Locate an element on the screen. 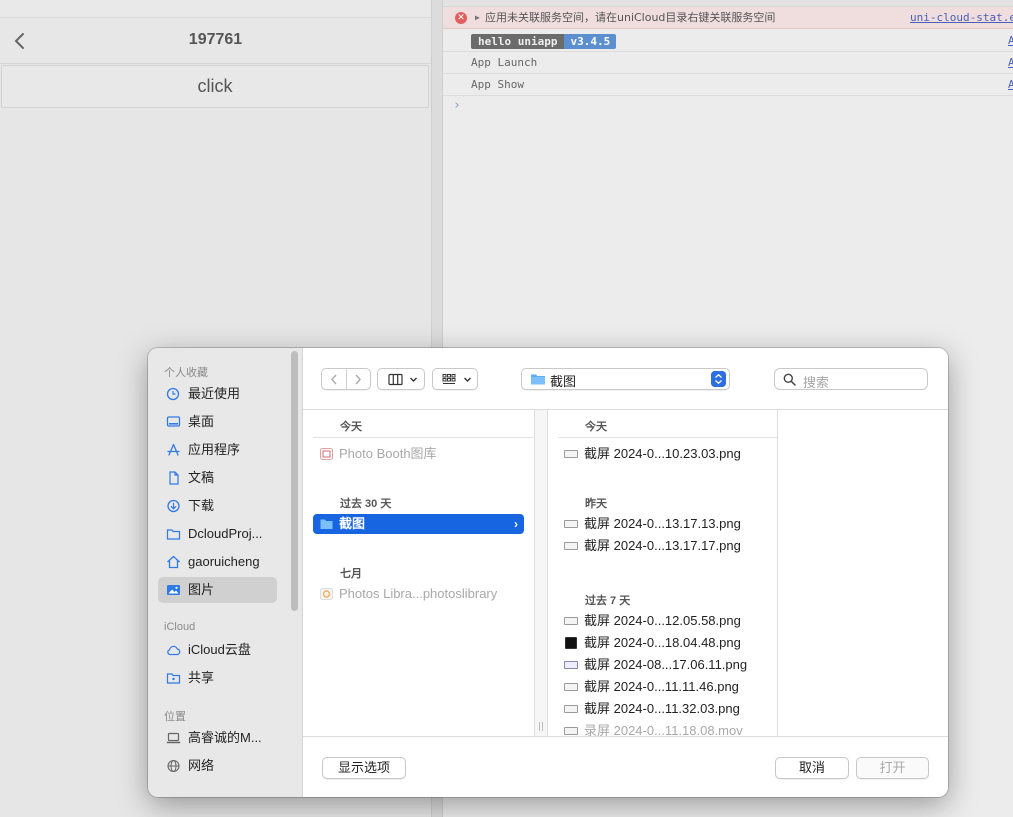 This screenshot has width=1013, height=817. list-item-photos-library: Photos Libra...photoslibrary is located at coordinates (418, 594).